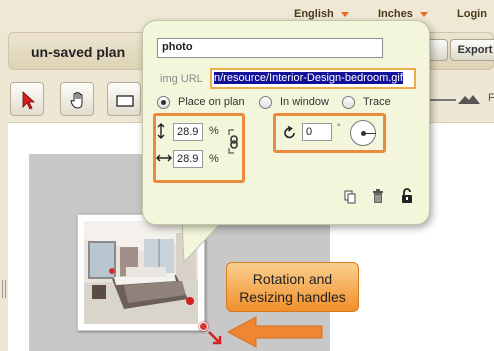 The height and width of the screenshot is (351, 494). I want to click on height-arrows-icon, so click(161, 131).